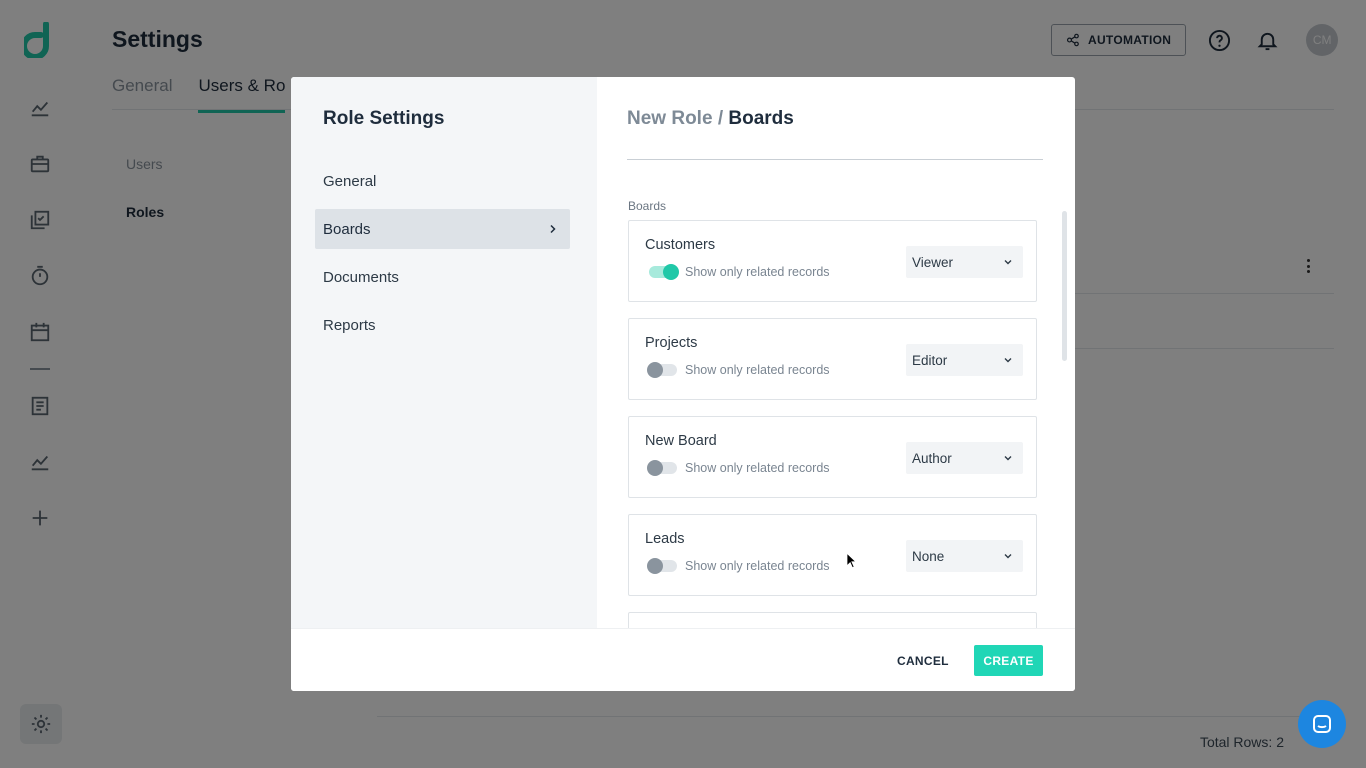 Image resolution: width=1366 pixels, height=768 pixels. Describe the element at coordinates (964, 458) in the screenshot. I see `board-role-select: Author` at that location.